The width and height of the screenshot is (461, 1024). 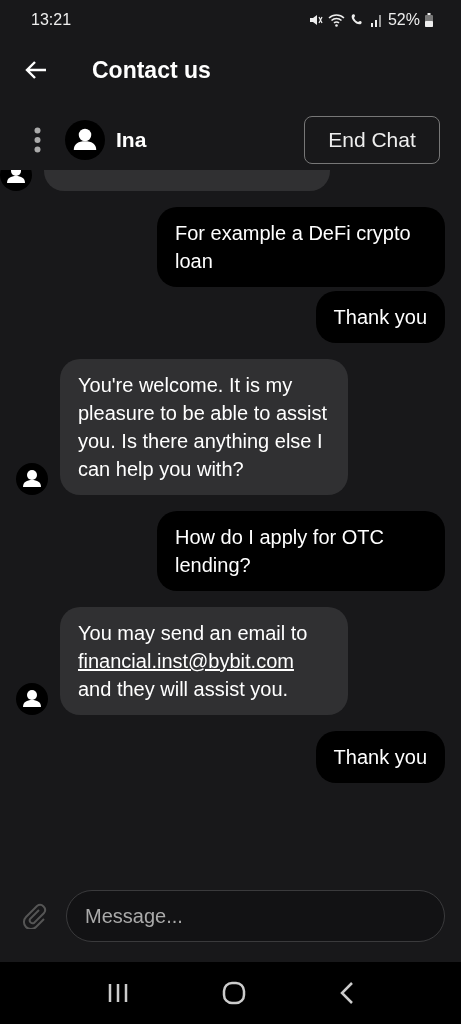 I want to click on clock: 13:21, so click(x=51, y=20).